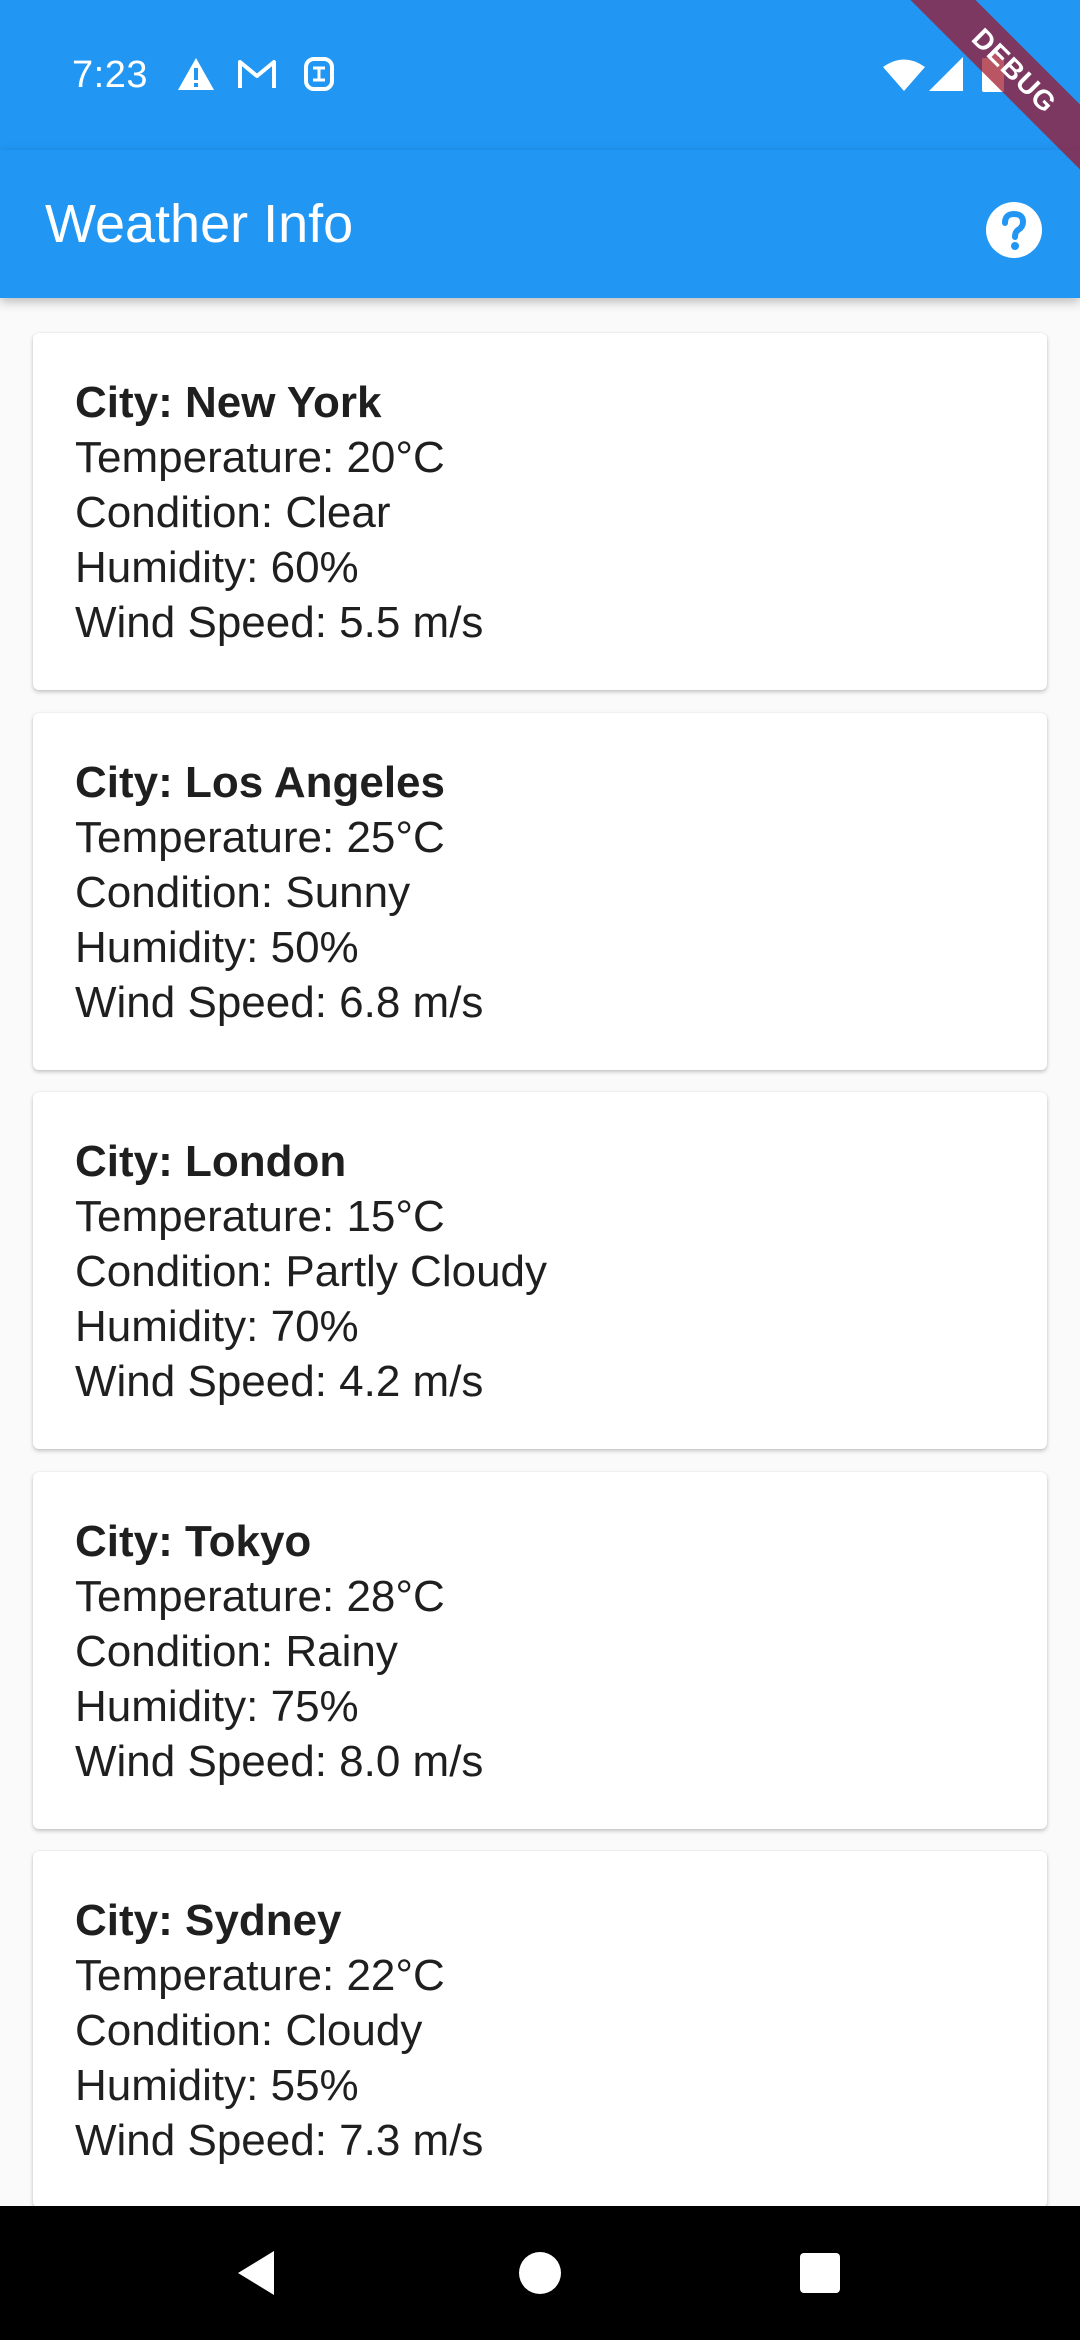 Image resolution: width=1080 pixels, height=2340 pixels. What do you see at coordinates (993, 73) in the screenshot?
I see `battery-icon` at bounding box center [993, 73].